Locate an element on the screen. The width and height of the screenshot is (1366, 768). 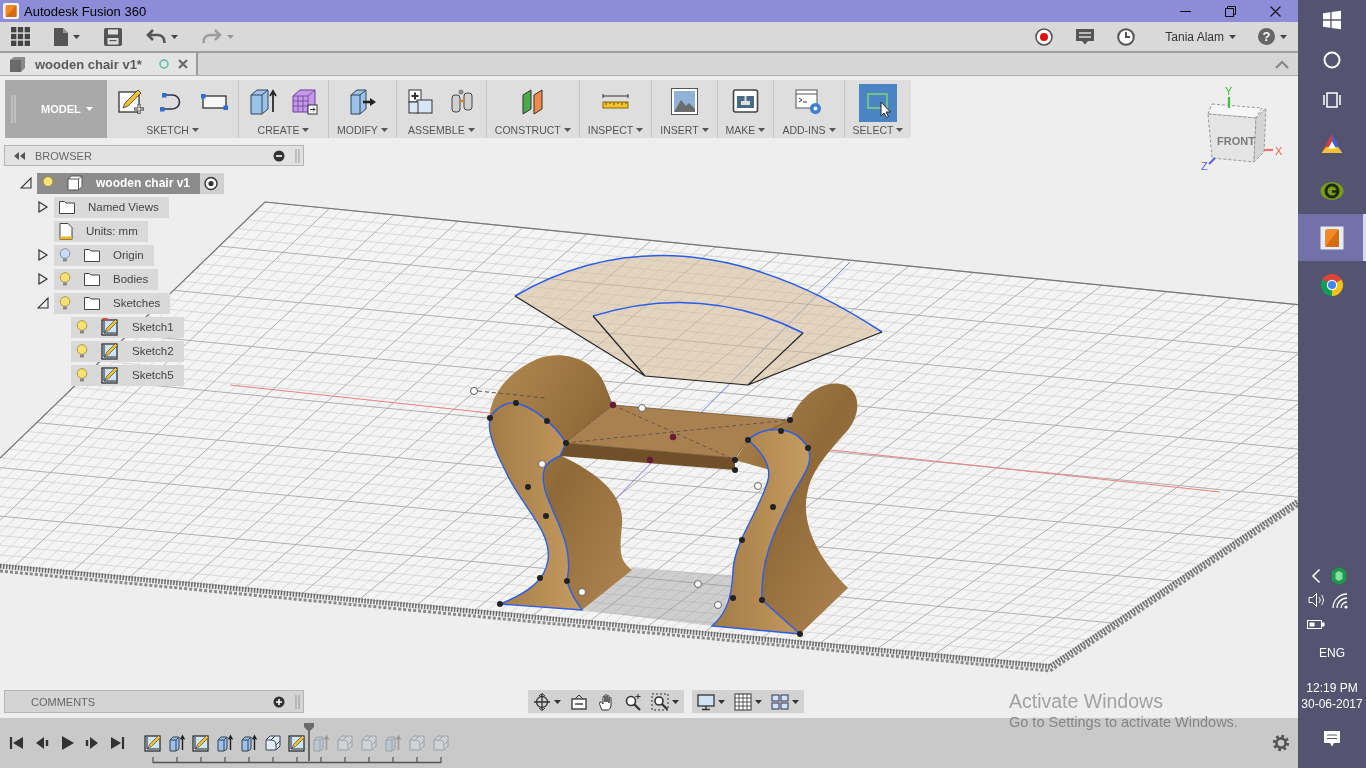
gear-icon is located at coordinates (1281, 743).